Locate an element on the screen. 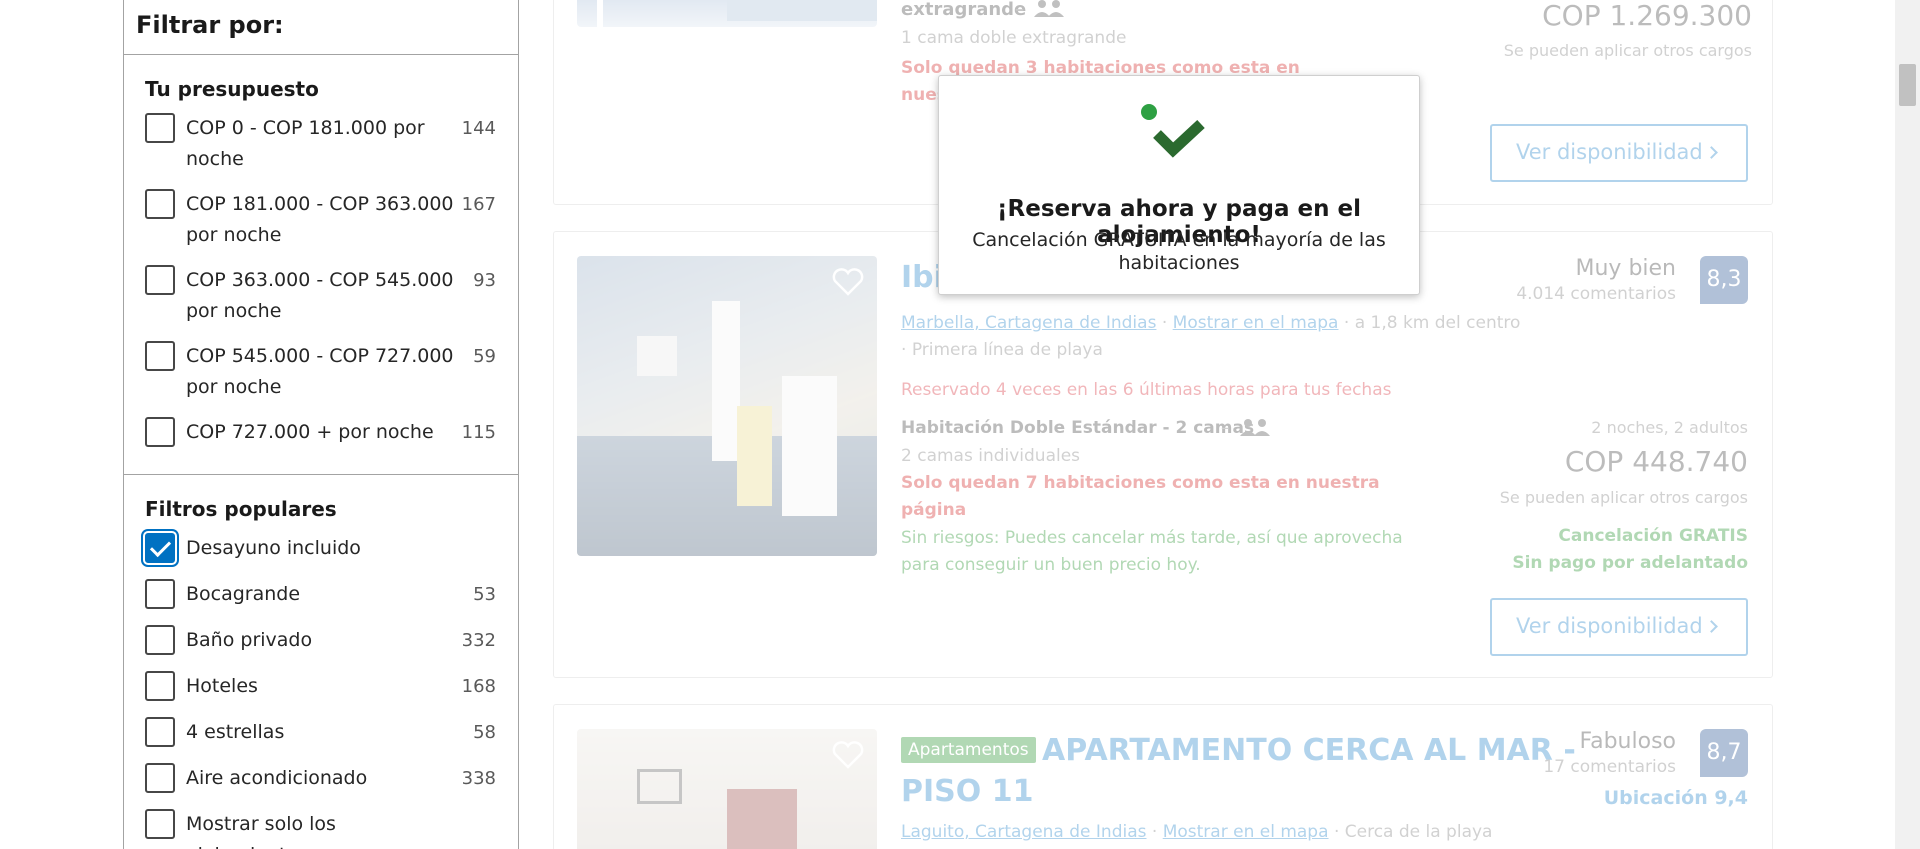 The height and width of the screenshot is (849, 1920). scrollbar-thumb is located at coordinates (1907, 85).